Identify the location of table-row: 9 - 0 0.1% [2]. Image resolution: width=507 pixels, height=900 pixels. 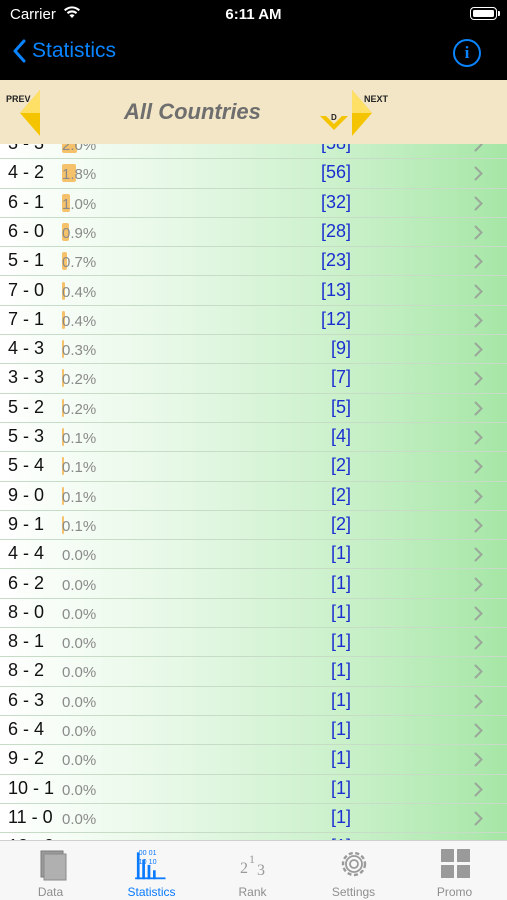
(253, 496).